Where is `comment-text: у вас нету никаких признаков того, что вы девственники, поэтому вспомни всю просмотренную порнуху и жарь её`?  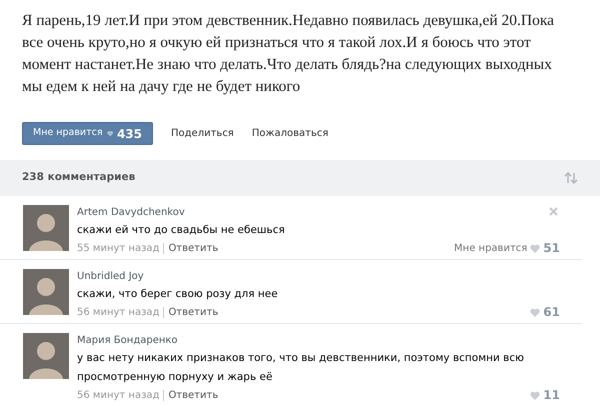
comment-text: у вас нету никаких признаков того, что вы девственники, поэтому вспомни всю просмотренную порнуху и жарь её is located at coordinates (301, 368).